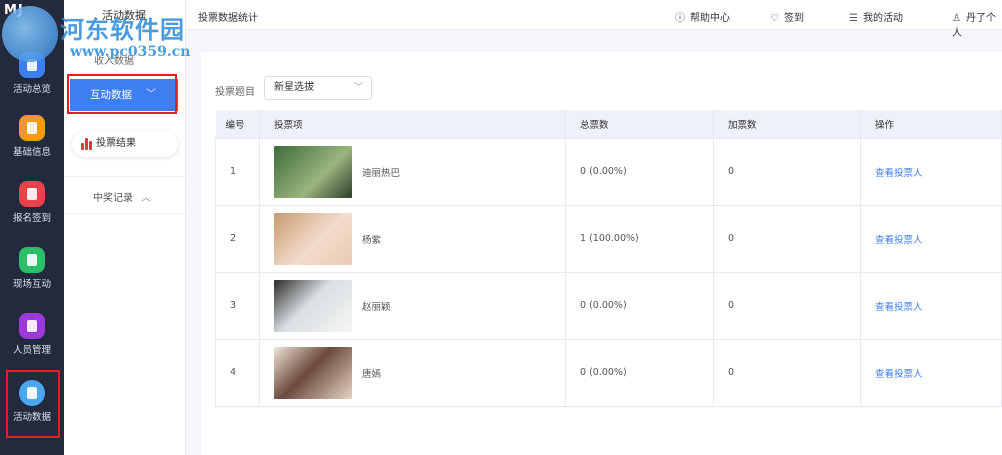 The height and width of the screenshot is (455, 1002). I want to click on overview-icon, so click(32, 65).